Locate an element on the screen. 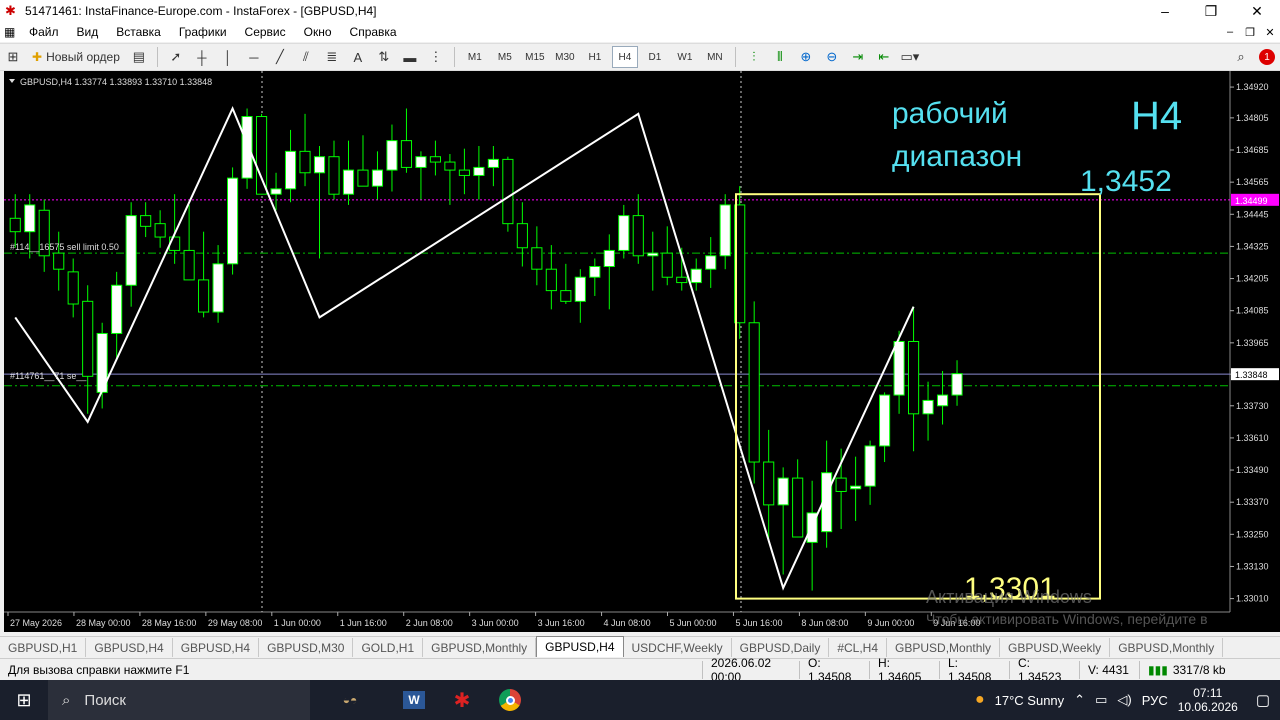  menu-tools: Сервис is located at coordinates (265, 32).